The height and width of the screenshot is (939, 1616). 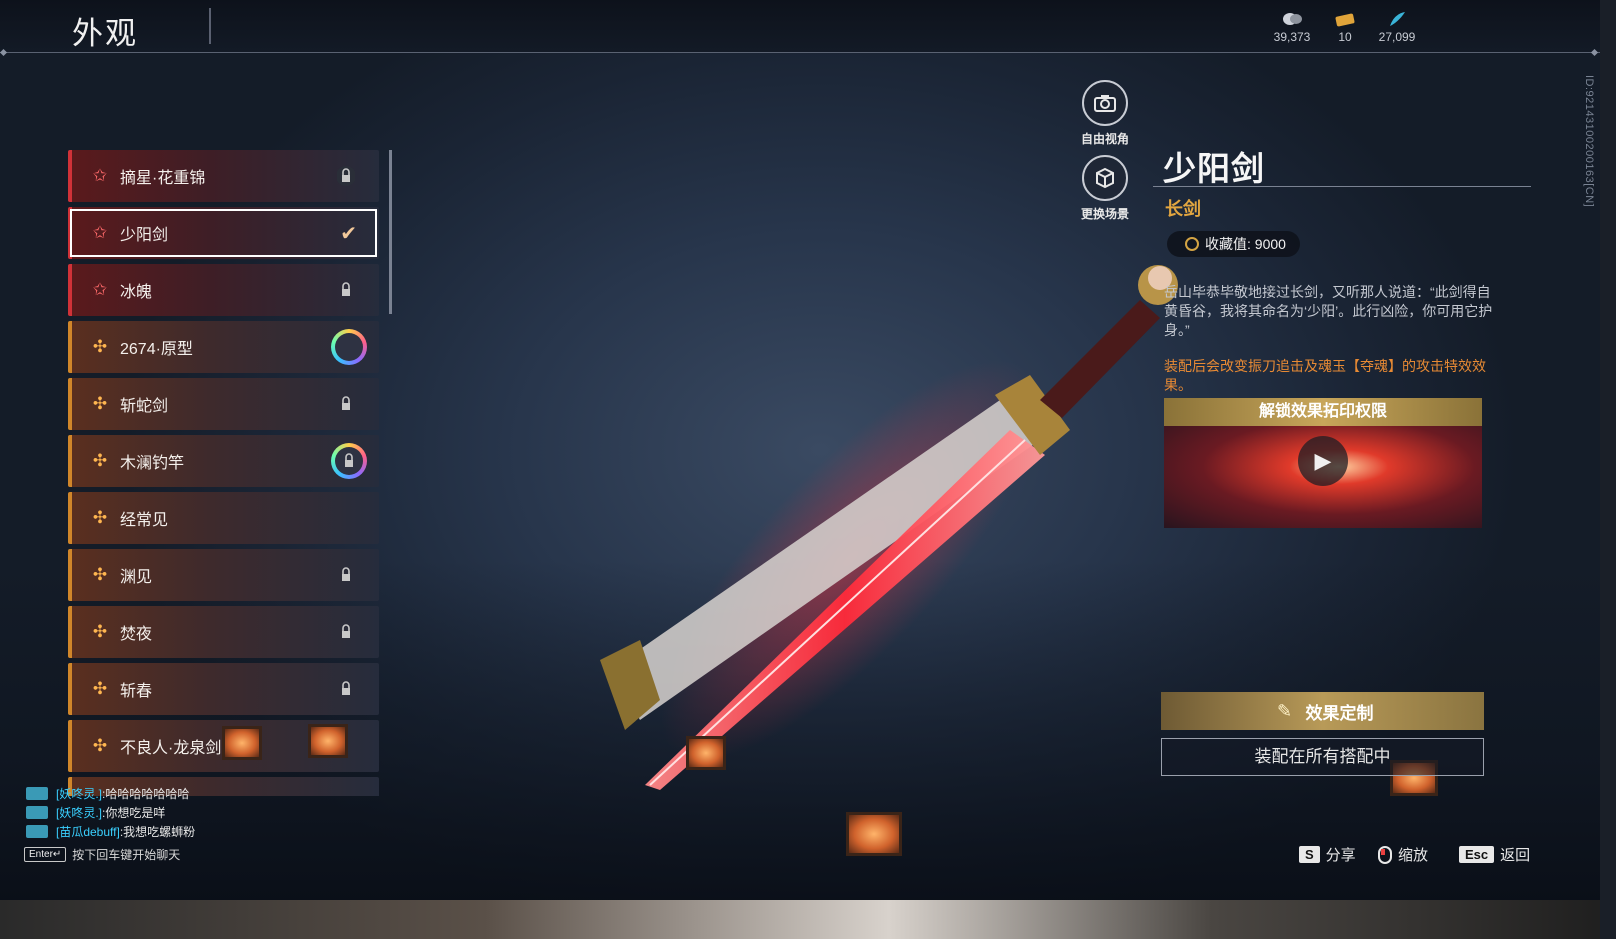 I want to click on list-item: ✩ 摘星·花重锦, so click(x=223, y=176).